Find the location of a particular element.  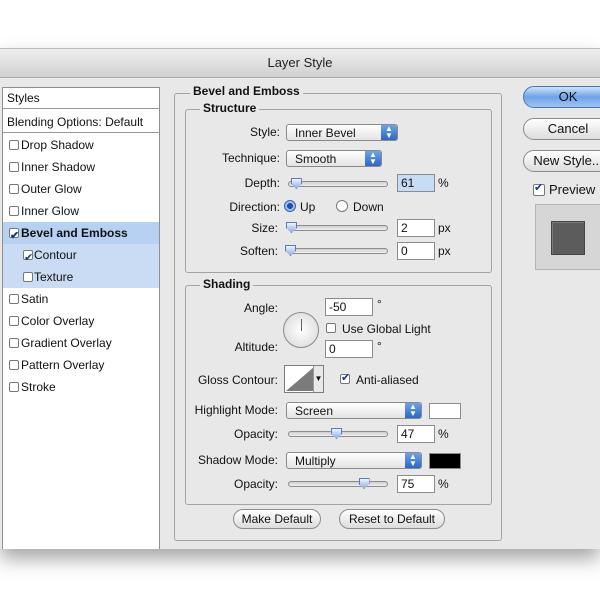

technique-label: Technique: is located at coordinates (250, 158).